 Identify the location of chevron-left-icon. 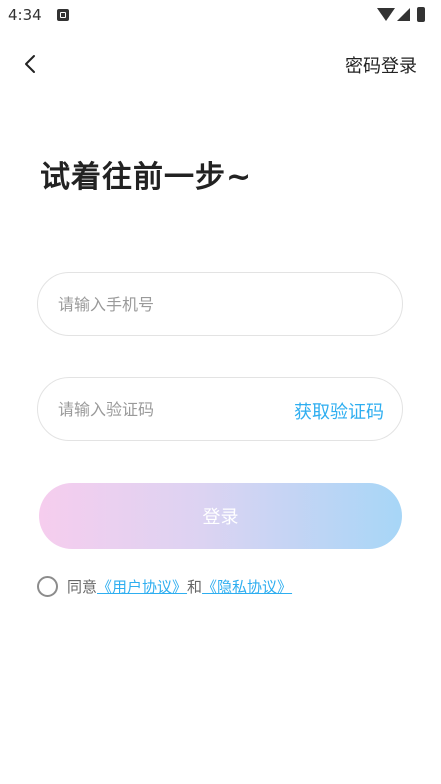
(30, 64).